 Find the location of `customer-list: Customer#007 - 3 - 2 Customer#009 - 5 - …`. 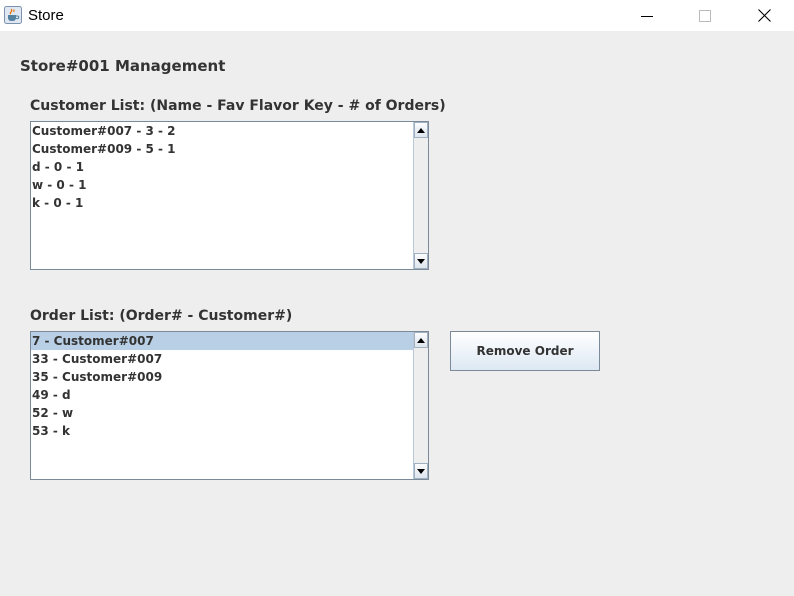

customer-list: Customer#007 - 3 - 2 Customer#009 - 5 - … is located at coordinates (229, 195).